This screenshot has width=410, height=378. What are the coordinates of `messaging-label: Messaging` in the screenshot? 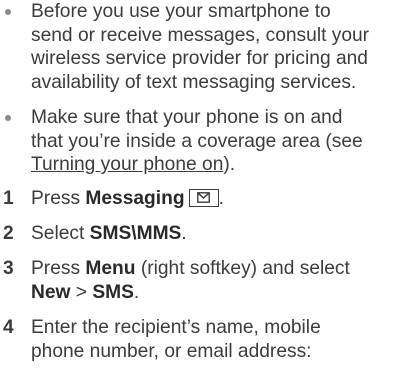 It's located at (135, 198).